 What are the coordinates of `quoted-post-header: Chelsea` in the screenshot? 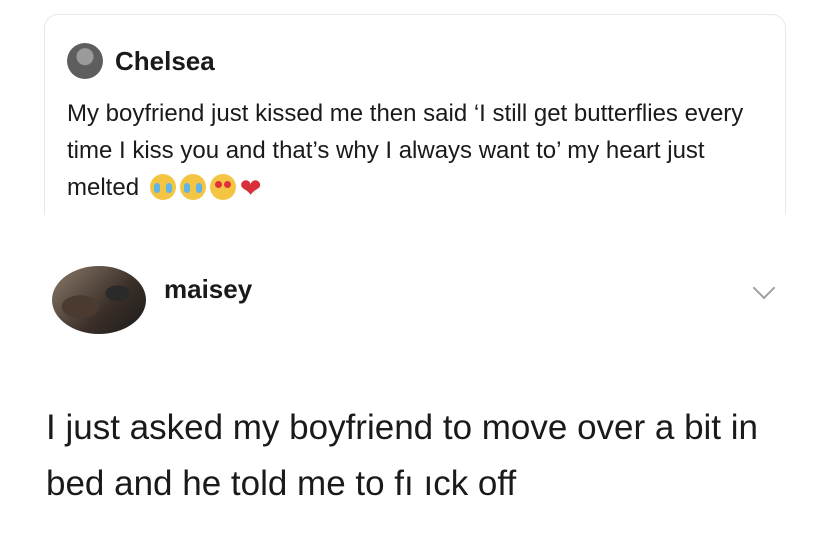 It's located at (141, 61).